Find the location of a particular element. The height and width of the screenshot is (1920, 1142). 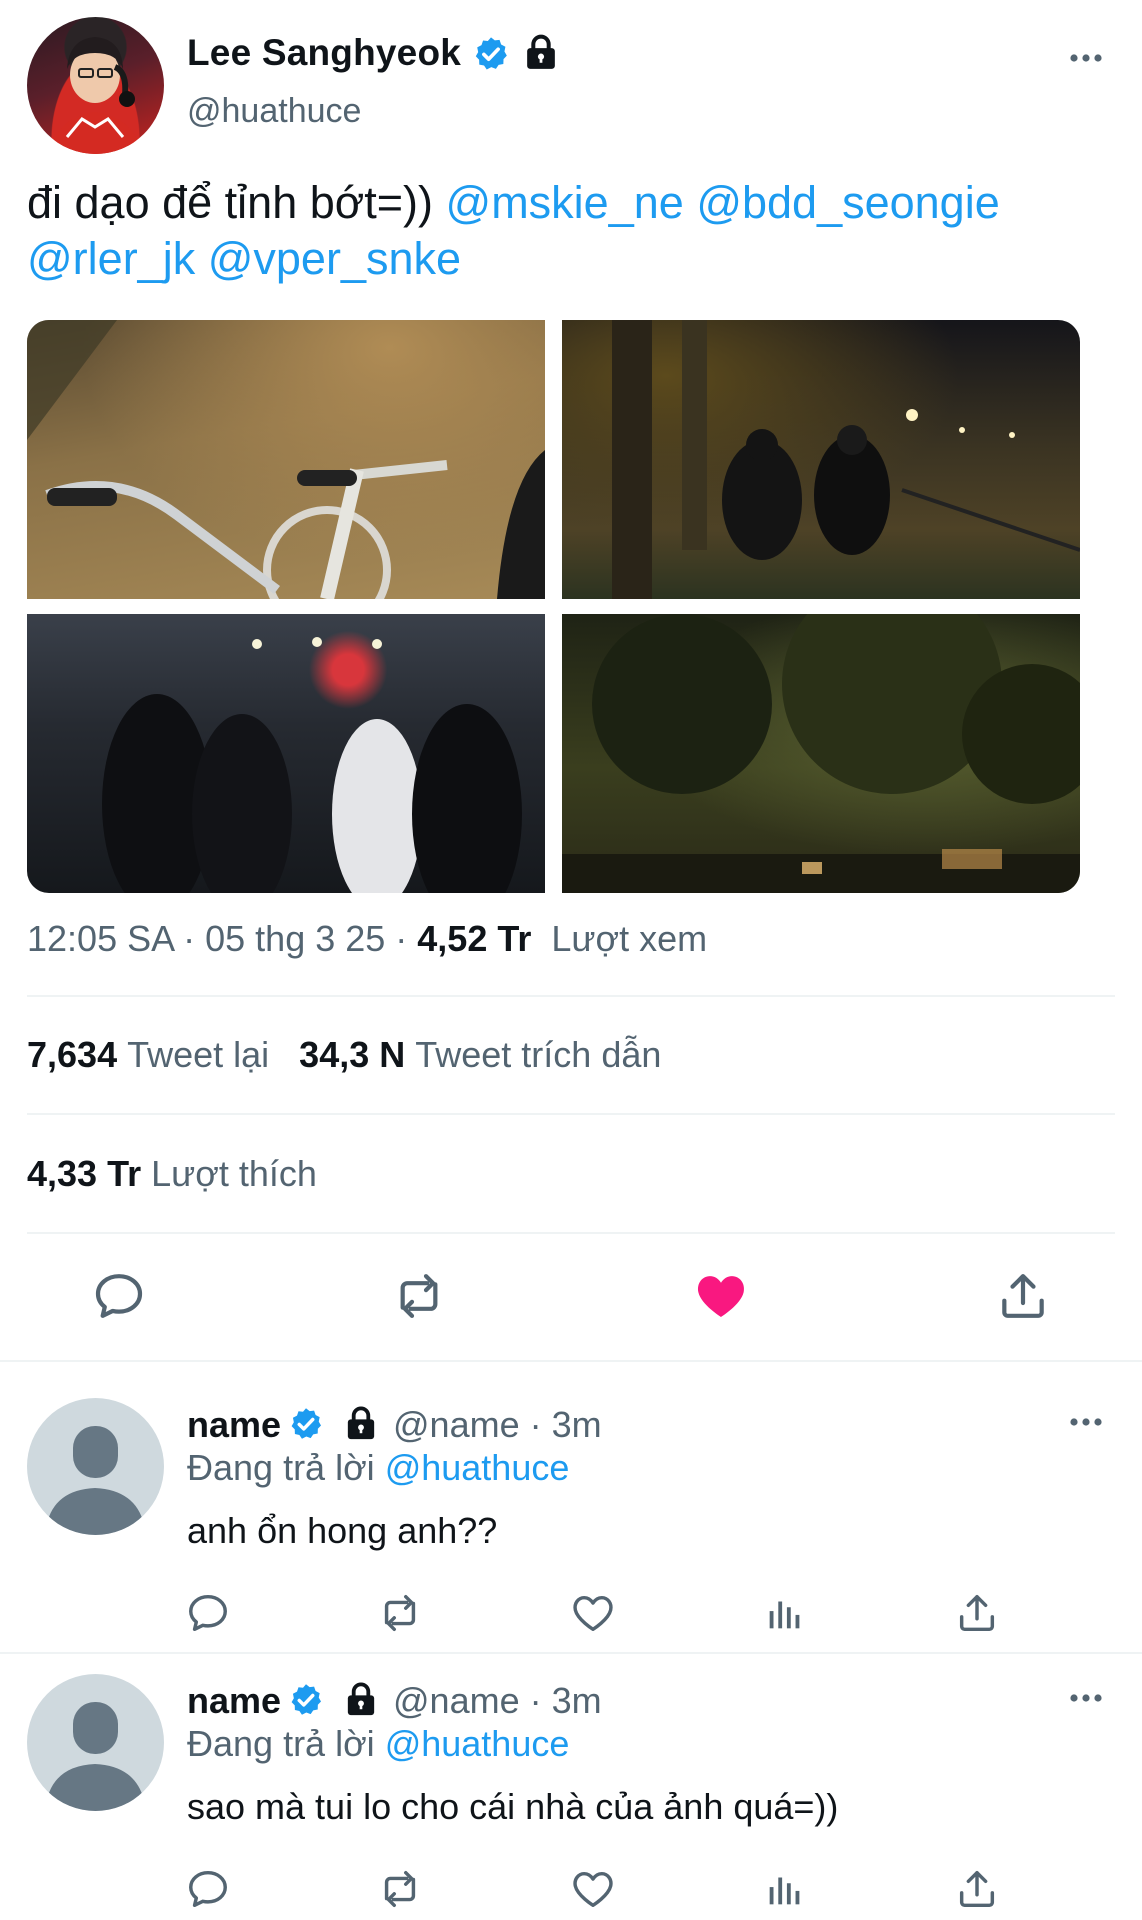

mention-link: @mskie_ne is located at coordinates (565, 202).